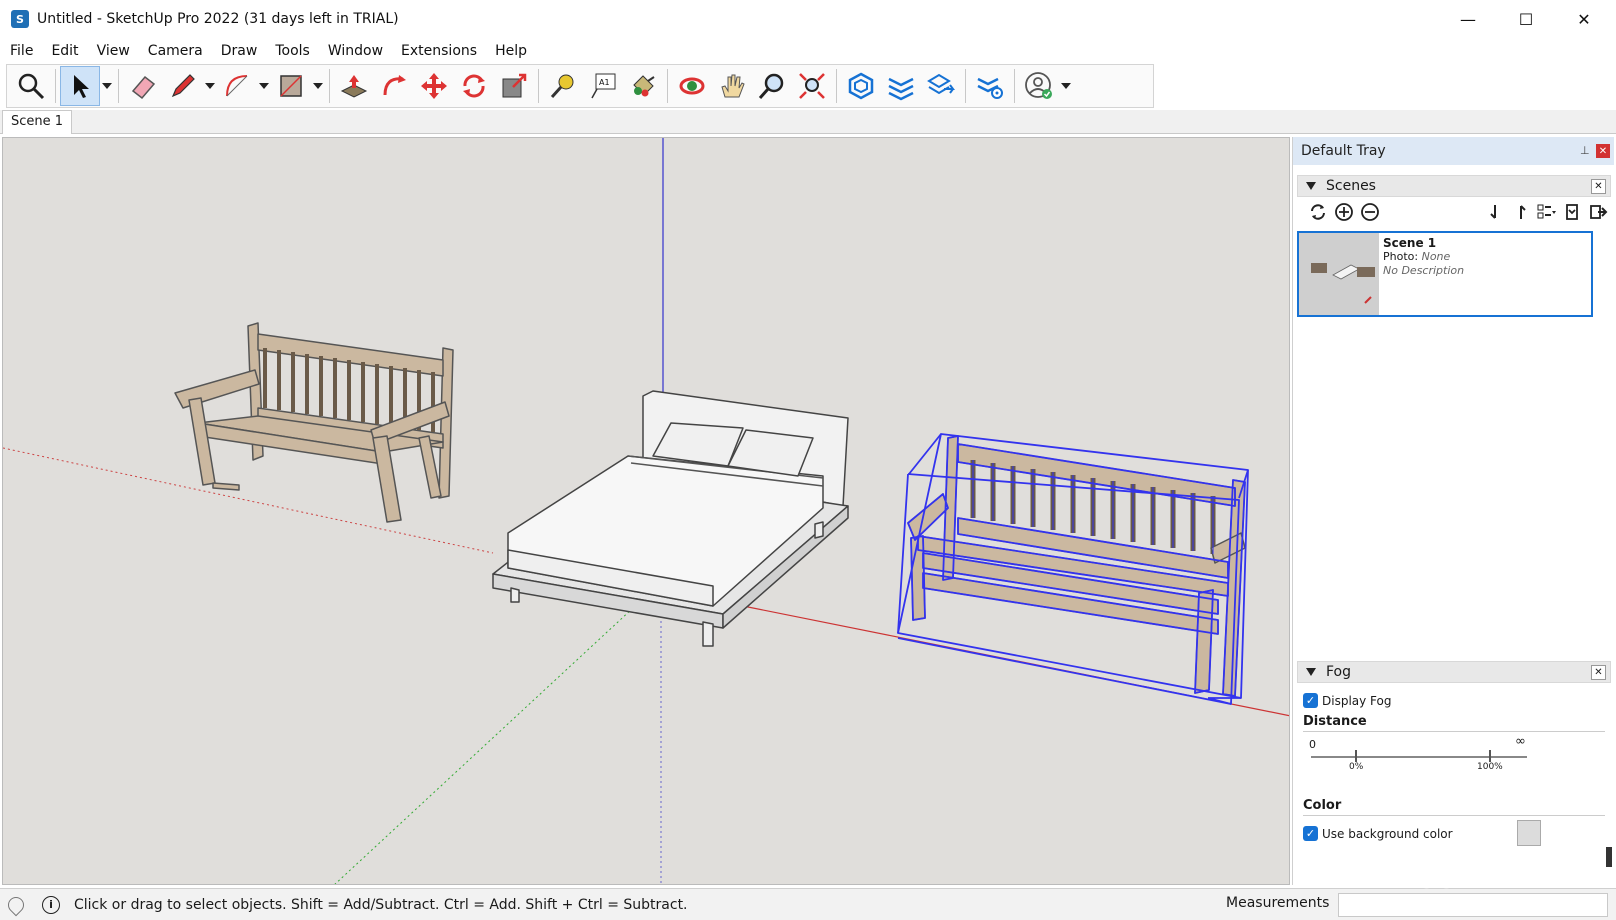 The image size is (1616, 920). Describe the element at coordinates (1370, 212) in the screenshot. I see `remove-scene-button` at that location.